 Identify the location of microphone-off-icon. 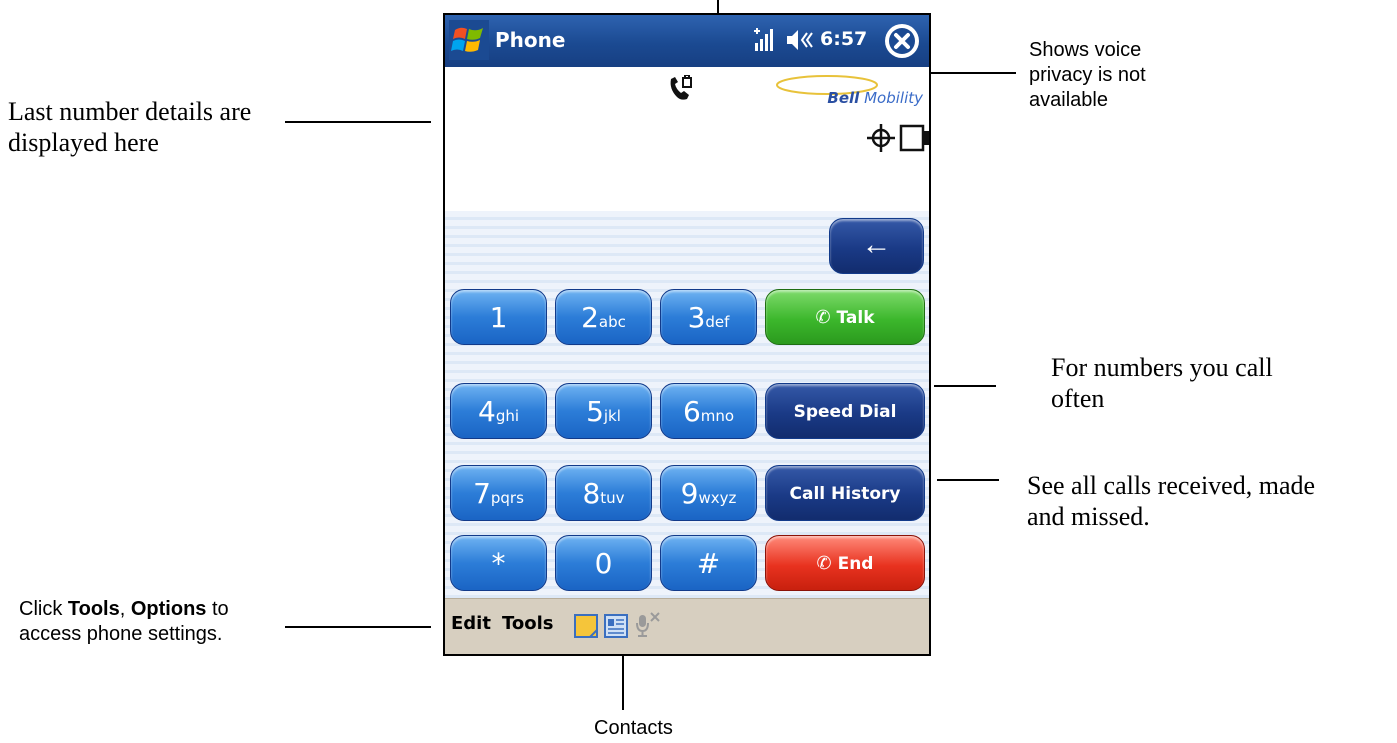
(649, 624).